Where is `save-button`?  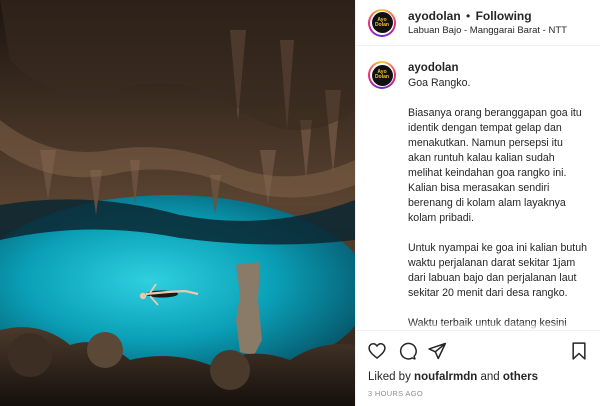
save-button is located at coordinates (579, 351).